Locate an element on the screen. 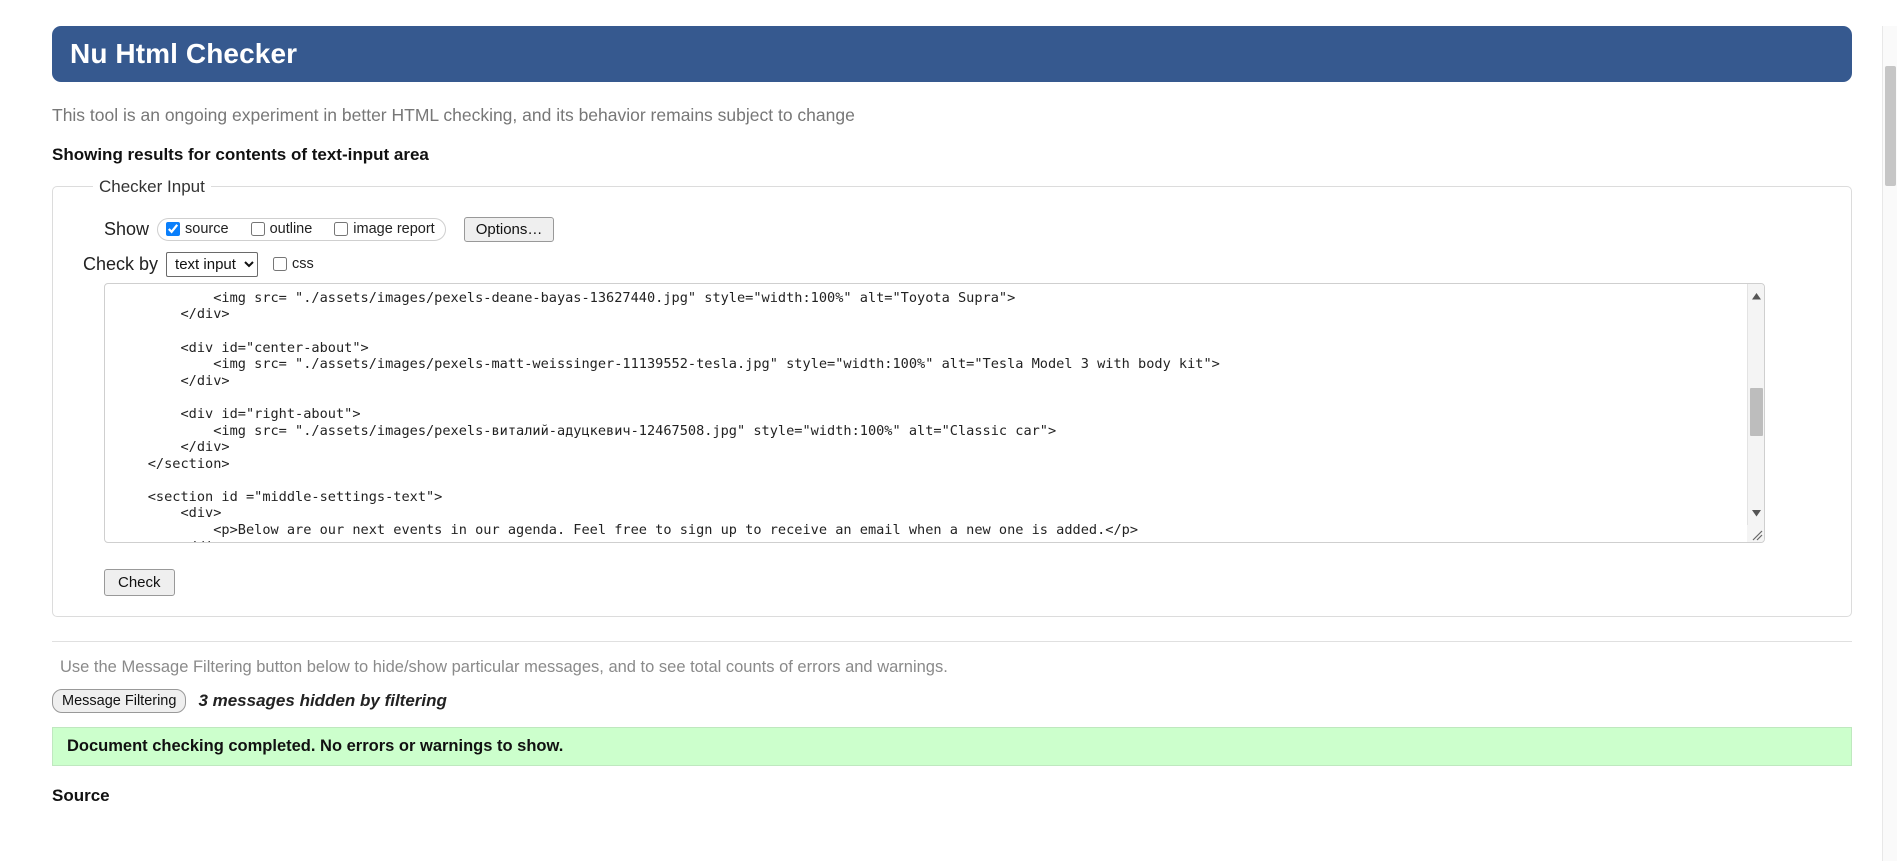  section-divider is located at coordinates (952, 641).